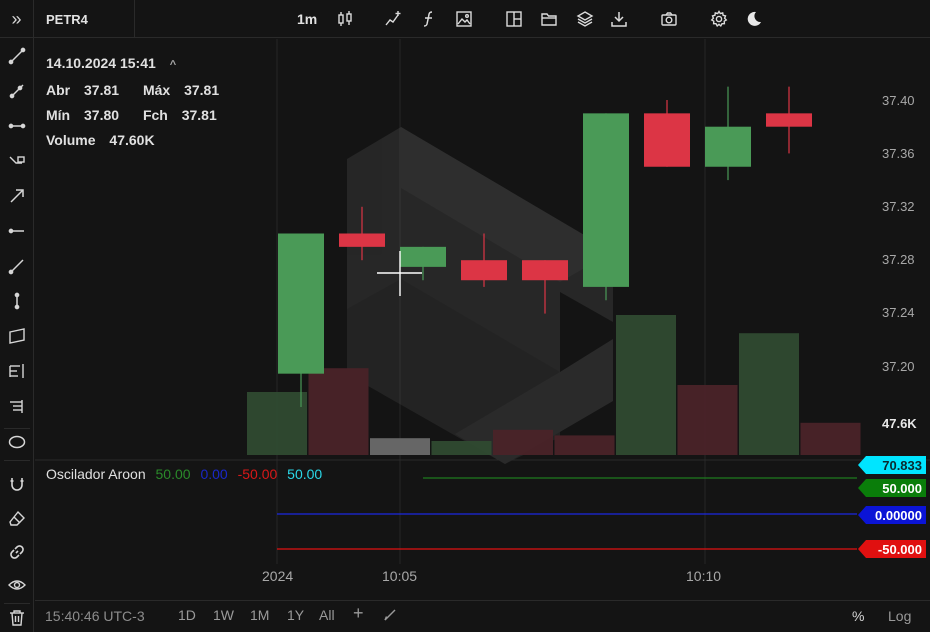 The image size is (930, 632). Describe the element at coordinates (295, 615) in the screenshot. I see `range-1y-button: 1Y` at that location.